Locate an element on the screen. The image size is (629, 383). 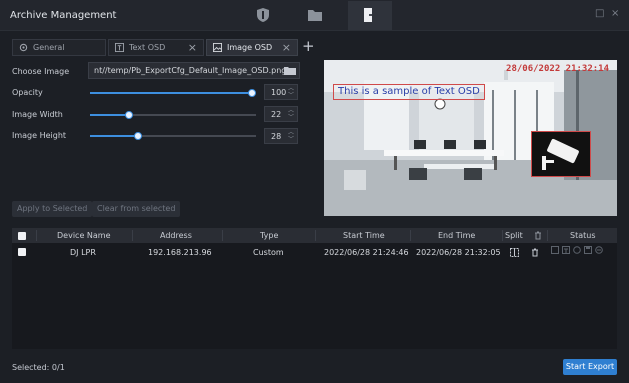
image-width-slider-fill is located at coordinates (109, 115).